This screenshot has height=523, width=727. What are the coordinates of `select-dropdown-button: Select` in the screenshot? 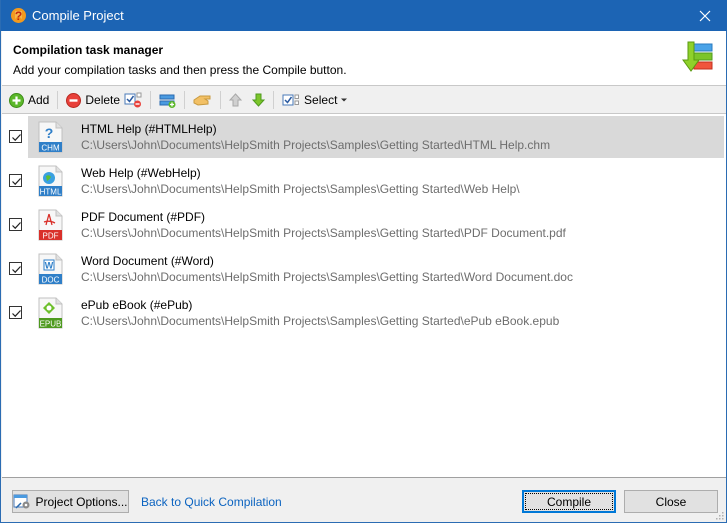 It's located at (315, 100).